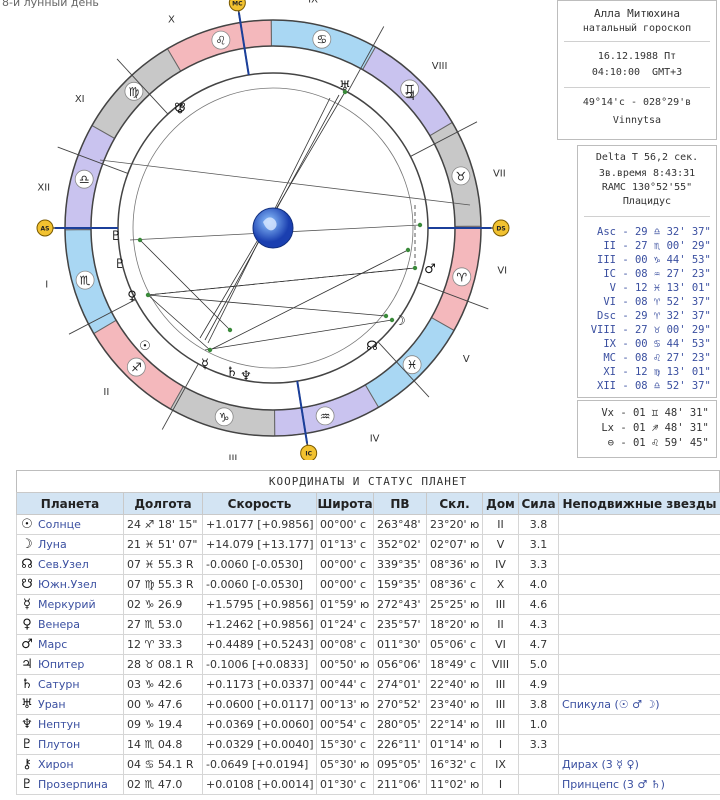  What do you see at coordinates (73, 784) in the screenshot?
I see `planet-name: Прозерпина` at bounding box center [73, 784].